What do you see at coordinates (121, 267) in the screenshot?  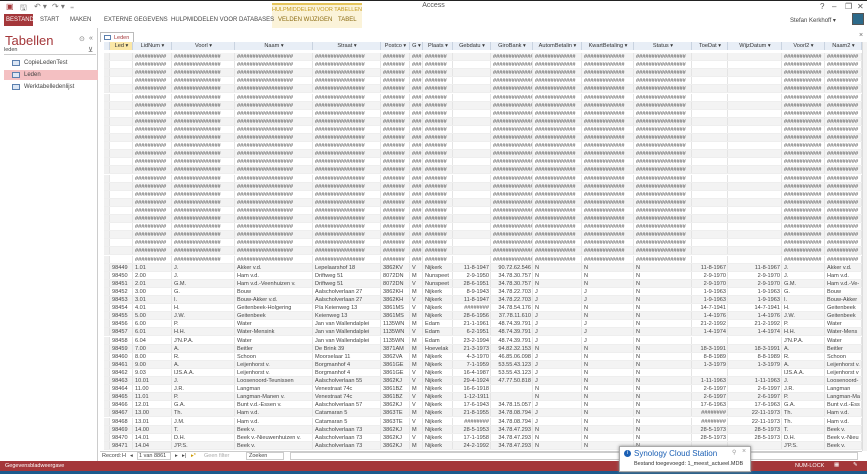 I see `cell: 98449` at bounding box center [121, 267].